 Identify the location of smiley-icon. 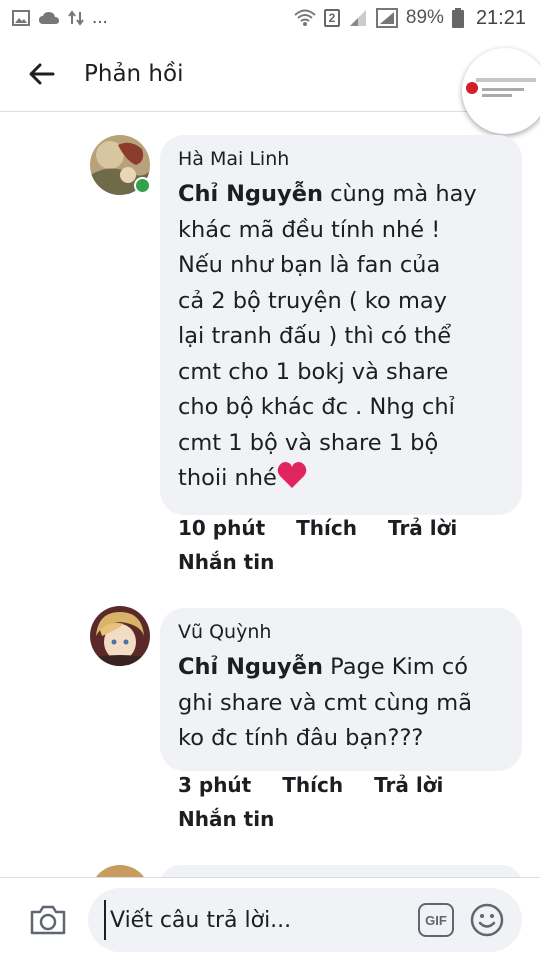
(487, 920).